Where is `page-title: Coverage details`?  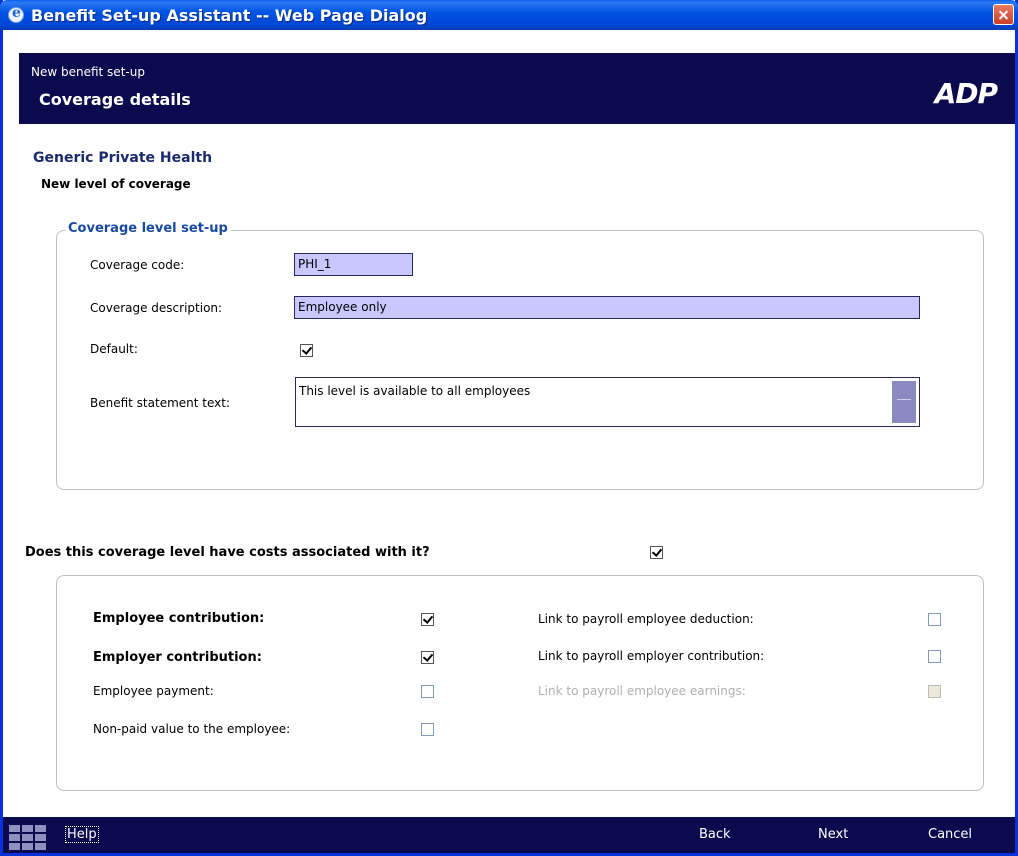
page-title: Coverage details is located at coordinates (115, 99).